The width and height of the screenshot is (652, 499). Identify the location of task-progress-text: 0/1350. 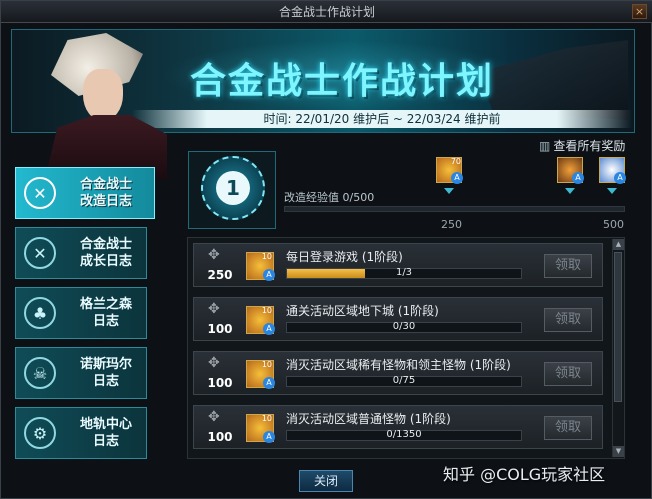
(404, 434).